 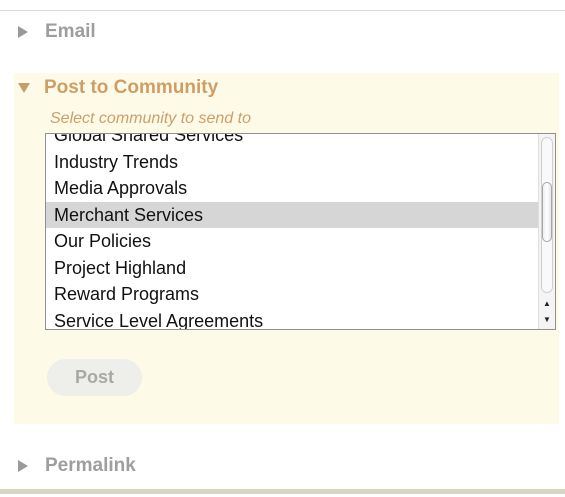 I want to click on email-section-toggle: Email, so click(x=57, y=32).